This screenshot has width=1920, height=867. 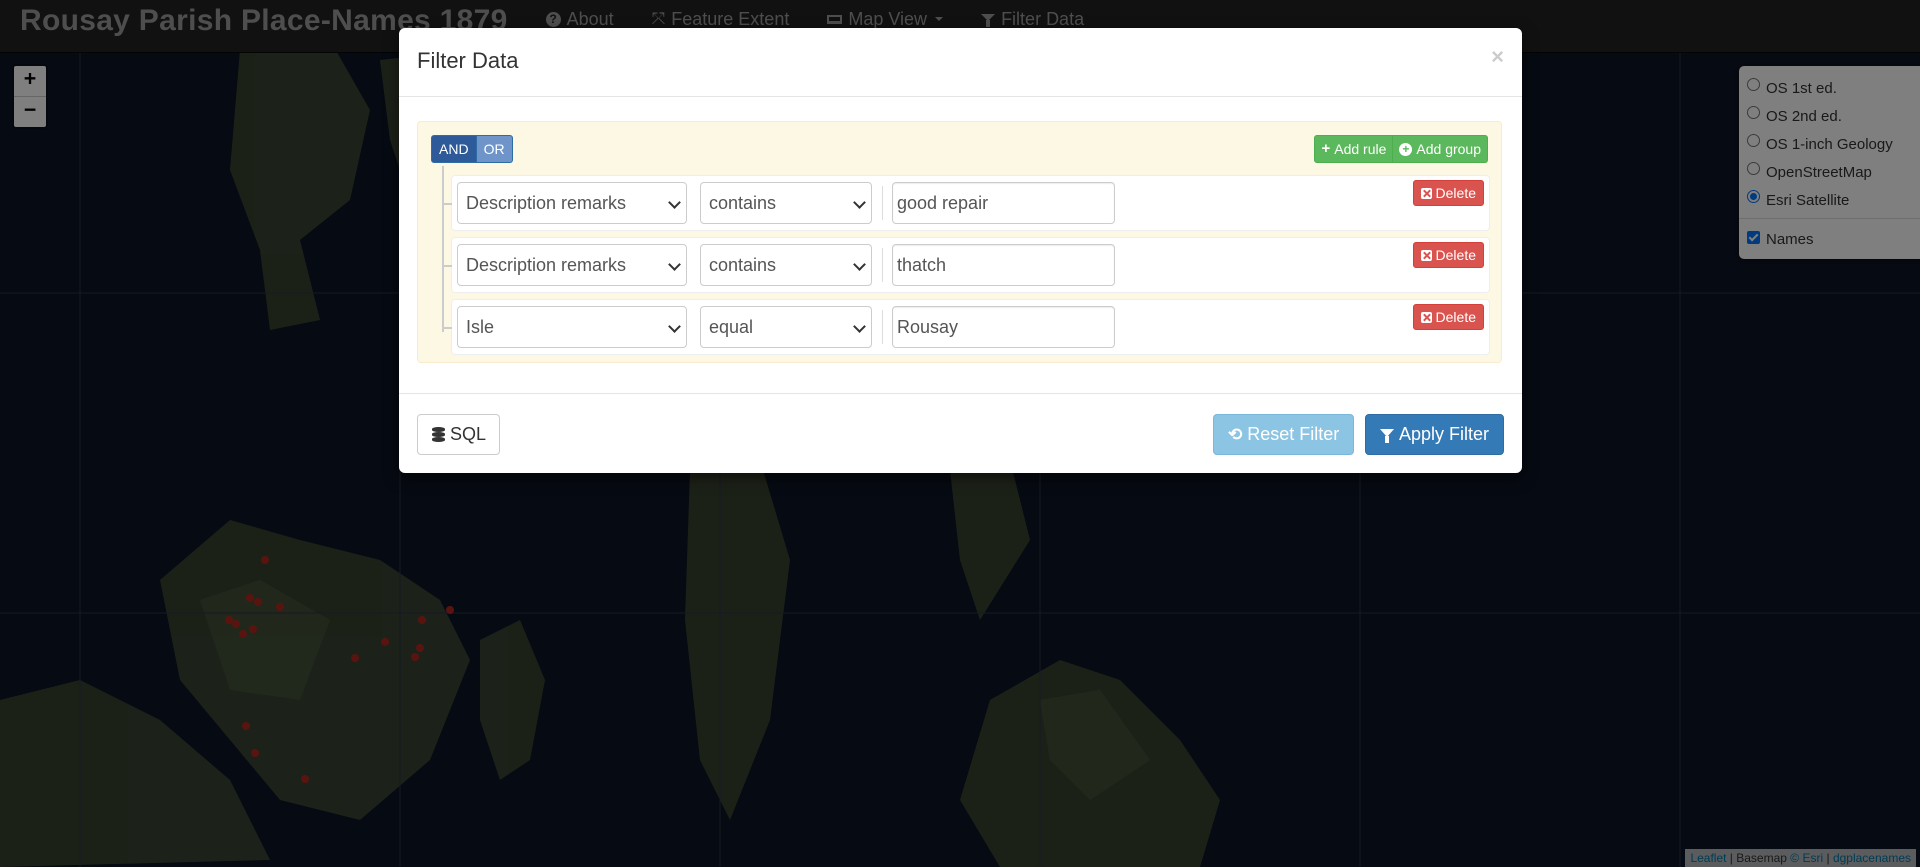 I want to click on condition-toggle: AND OR, so click(x=472, y=149).